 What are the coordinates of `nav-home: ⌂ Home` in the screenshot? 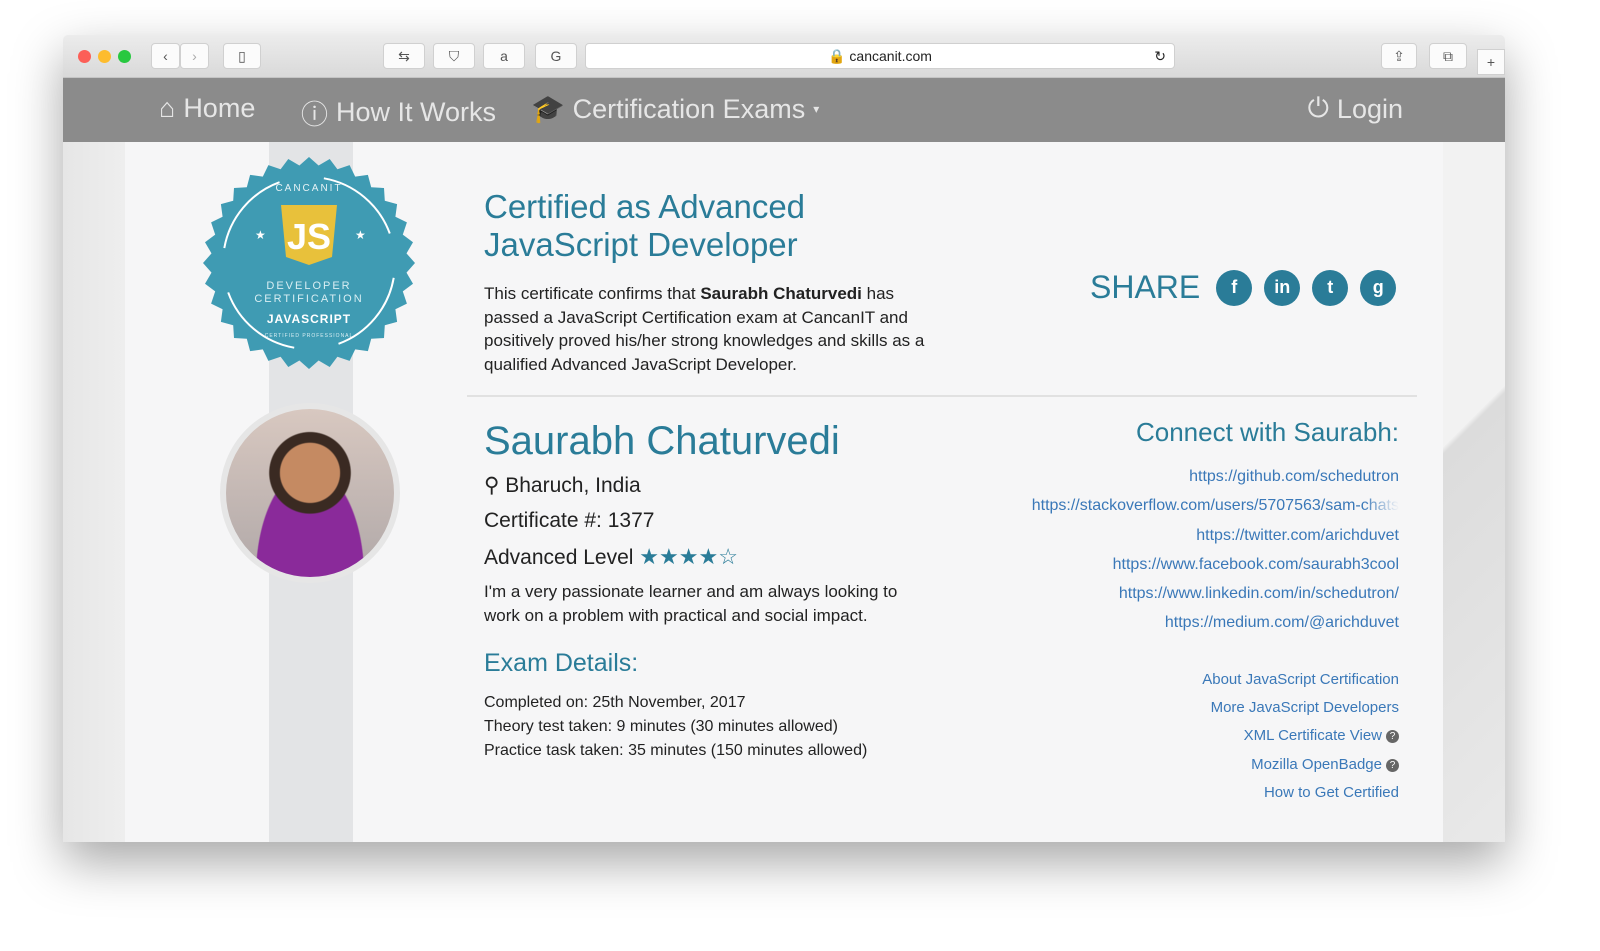 It's located at (207, 108).